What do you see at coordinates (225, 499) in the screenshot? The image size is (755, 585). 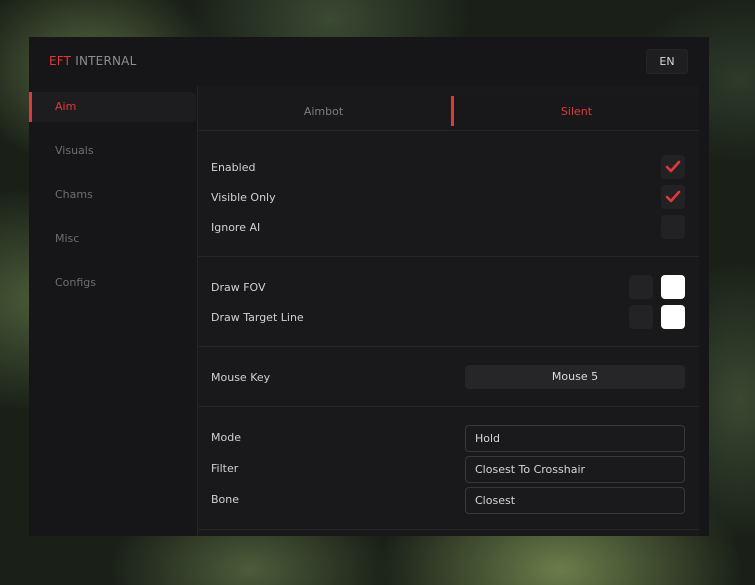 I see `bone-label: Bone` at bounding box center [225, 499].